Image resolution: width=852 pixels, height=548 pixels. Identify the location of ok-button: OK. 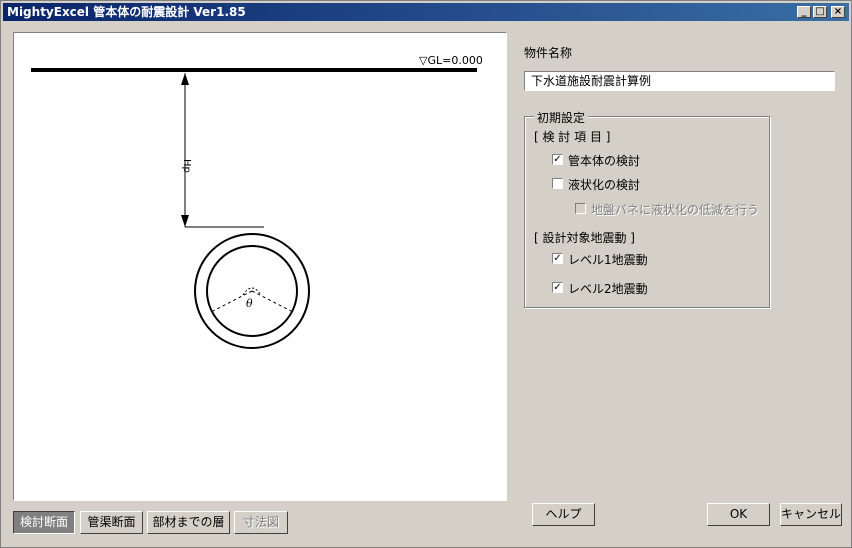
(738, 514).